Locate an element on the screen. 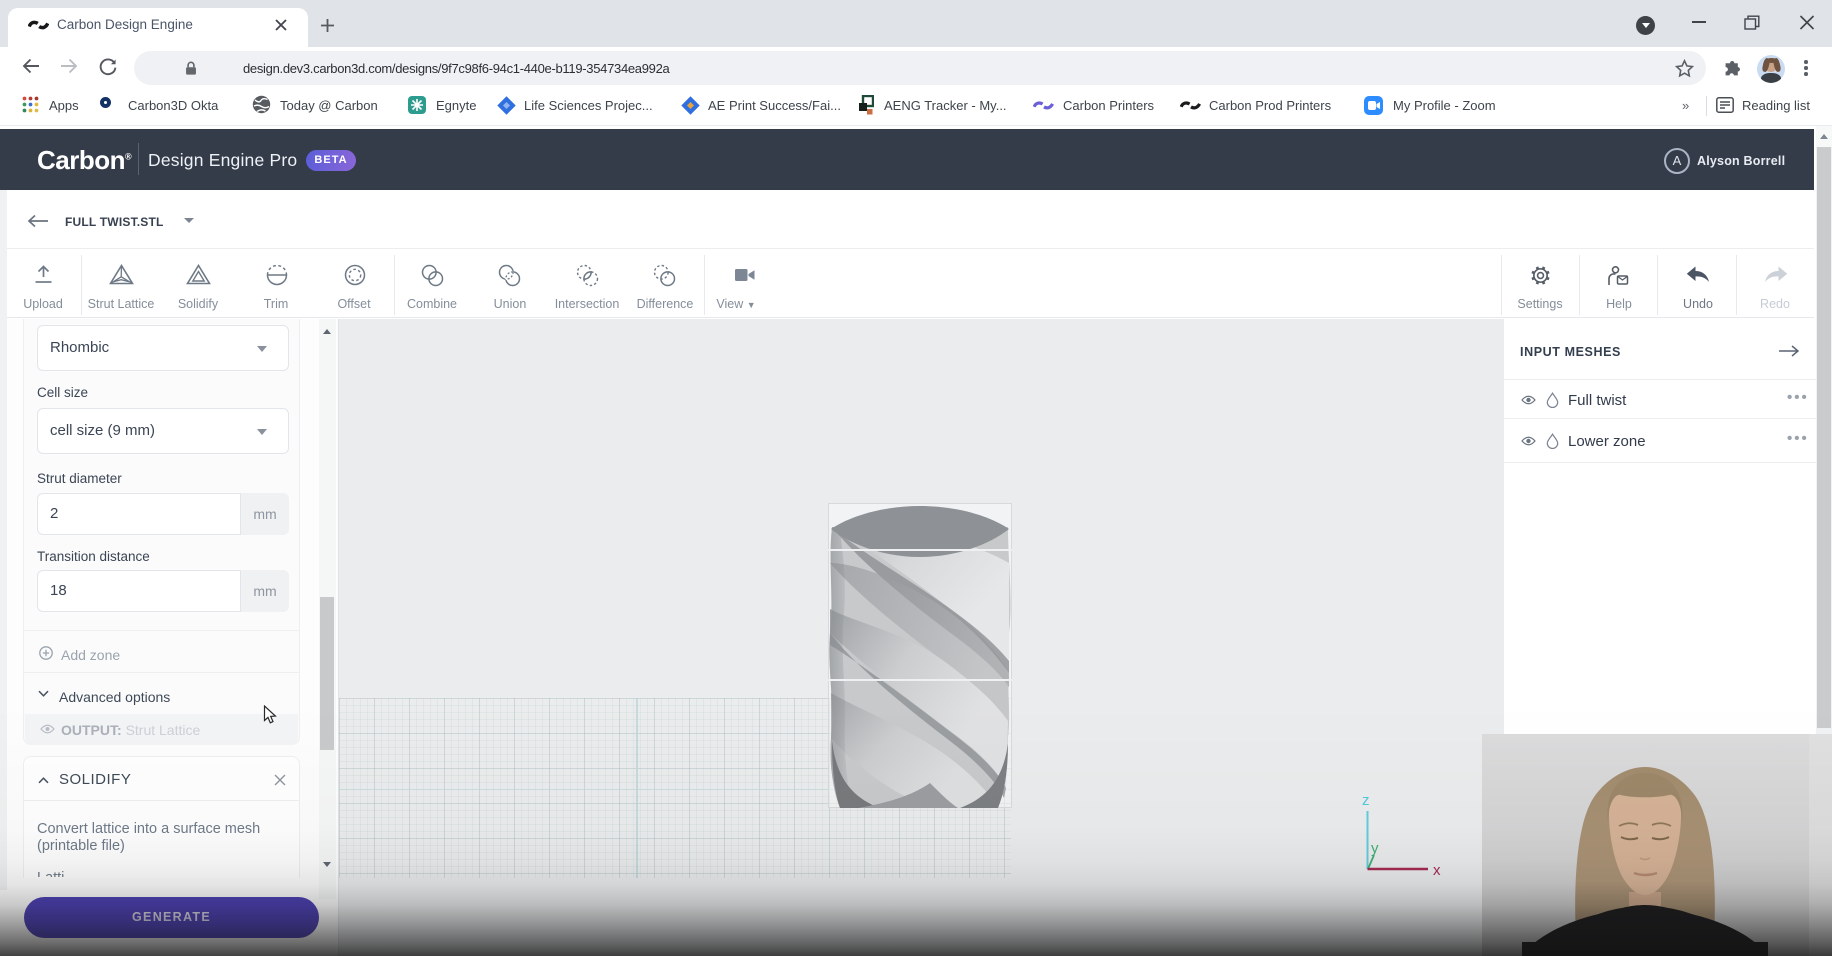 Image resolution: width=1832 pixels, height=956 pixels. svg-text: x is located at coordinates (1437, 870).